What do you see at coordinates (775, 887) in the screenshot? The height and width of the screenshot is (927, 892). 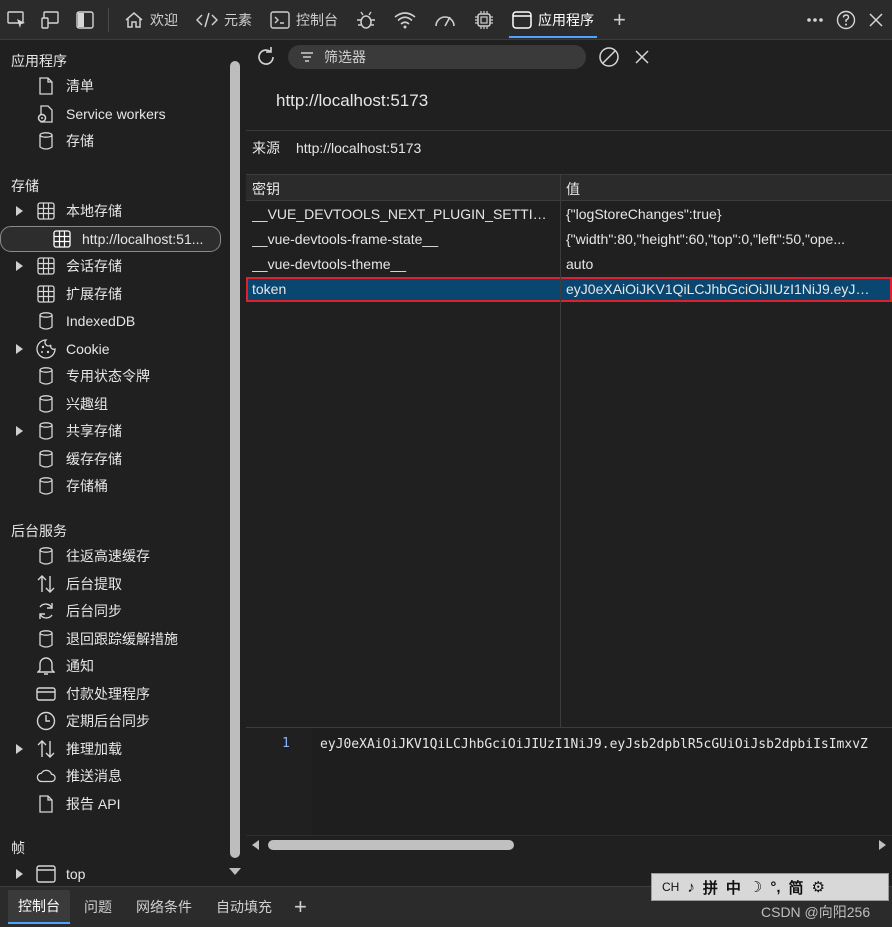 I see `ime-punct-icon: °,` at bounding box center [775, 887].